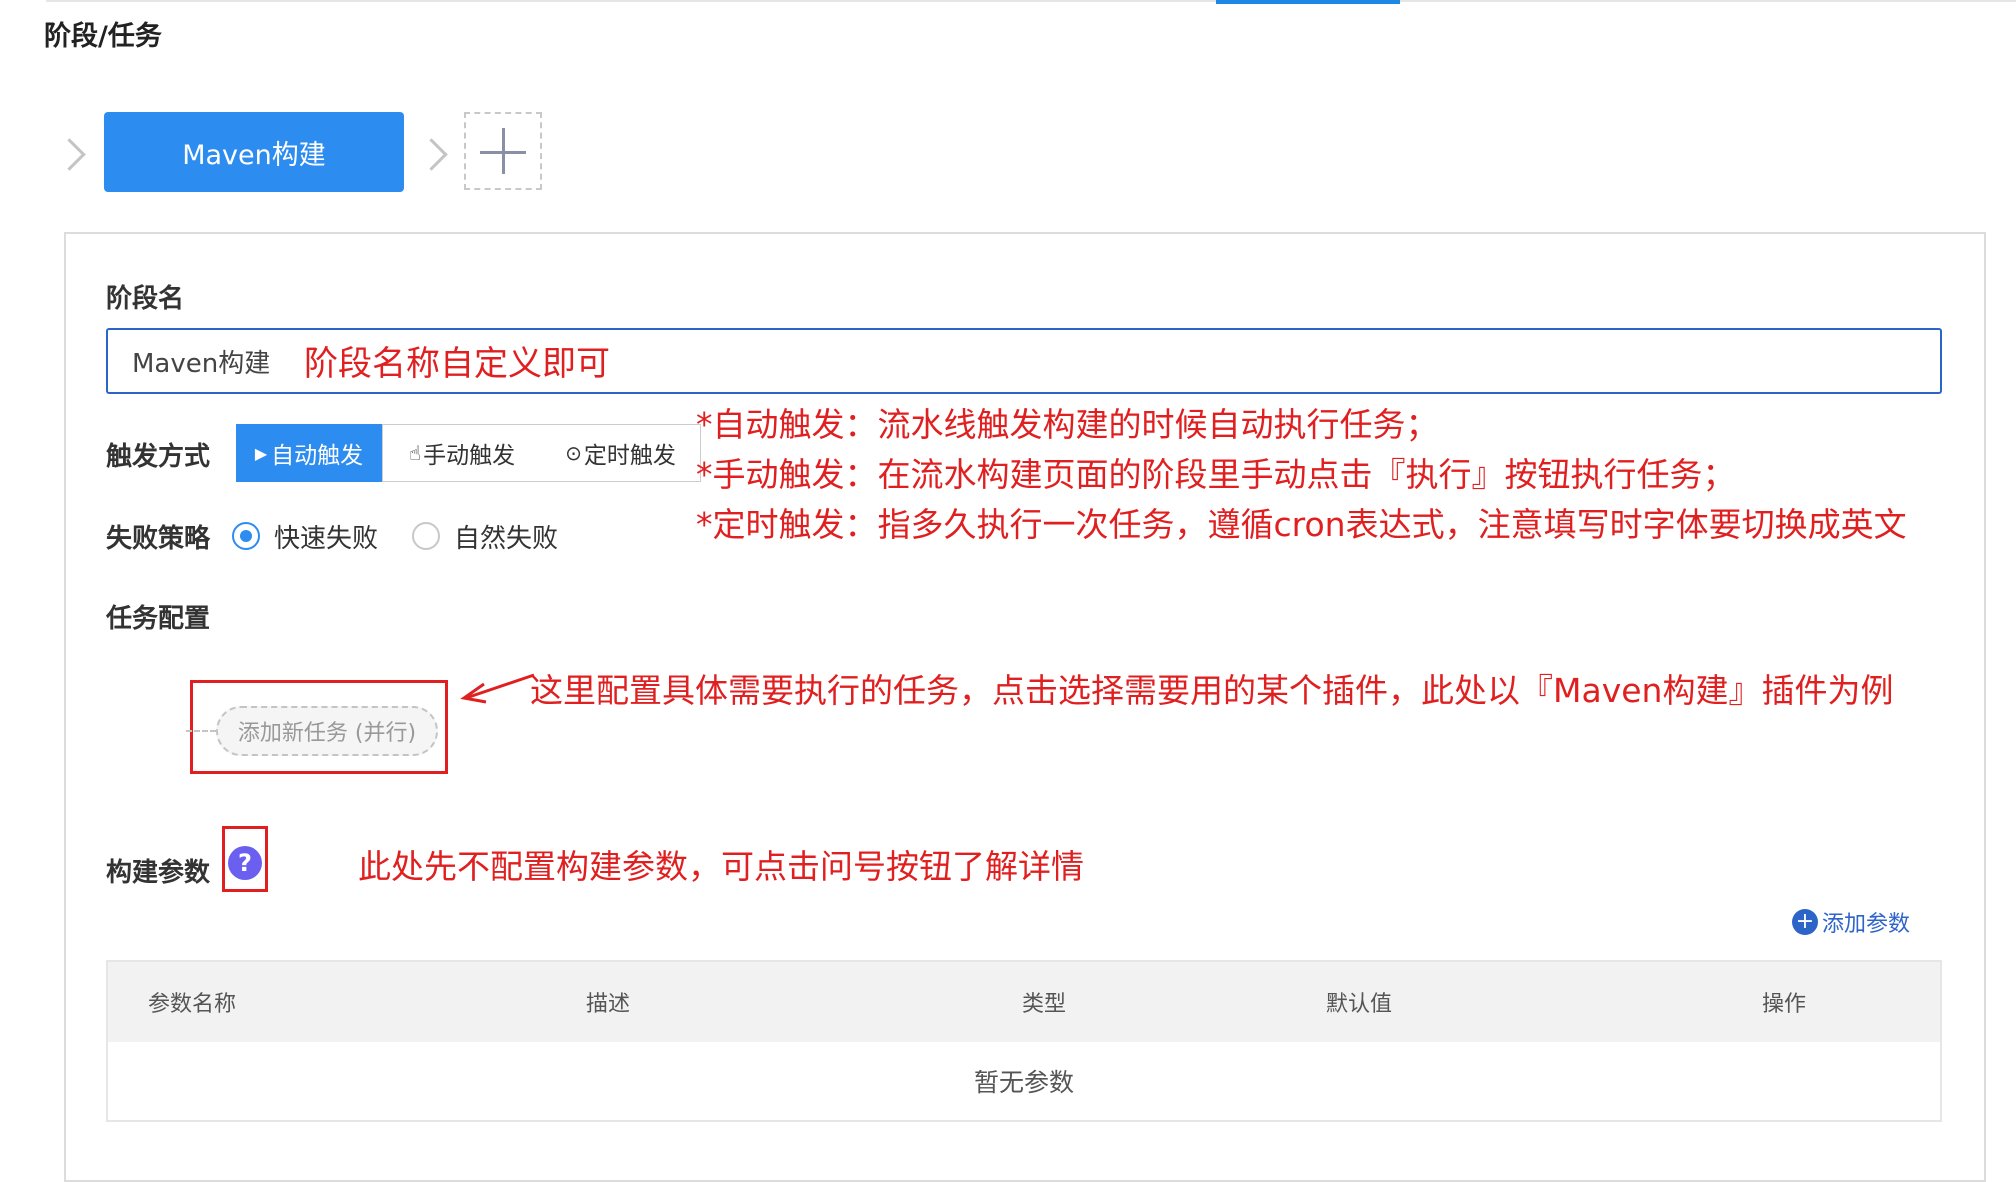  I want to click on trigger-scheduled-button: ⊙ 定时触发, so click(621, 453).